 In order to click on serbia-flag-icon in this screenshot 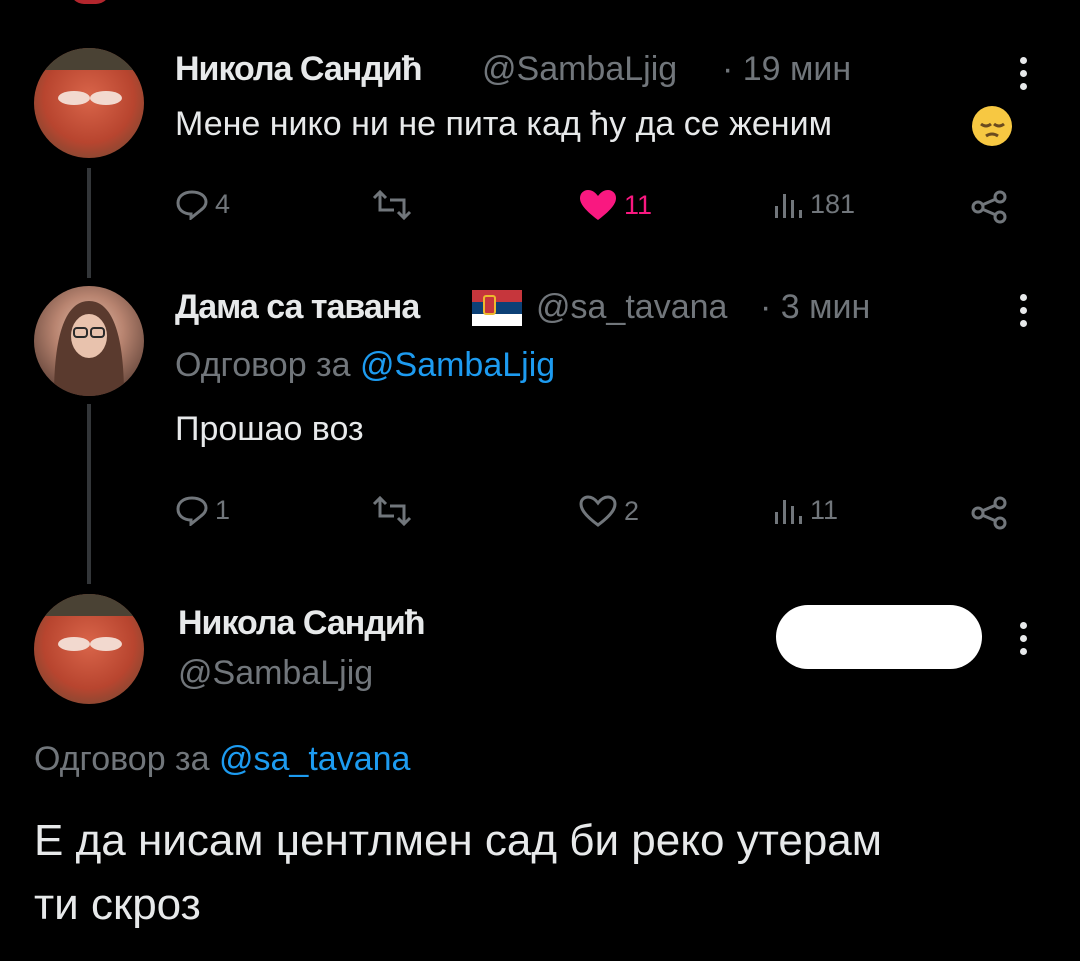, I will do `click(497, 308)`.